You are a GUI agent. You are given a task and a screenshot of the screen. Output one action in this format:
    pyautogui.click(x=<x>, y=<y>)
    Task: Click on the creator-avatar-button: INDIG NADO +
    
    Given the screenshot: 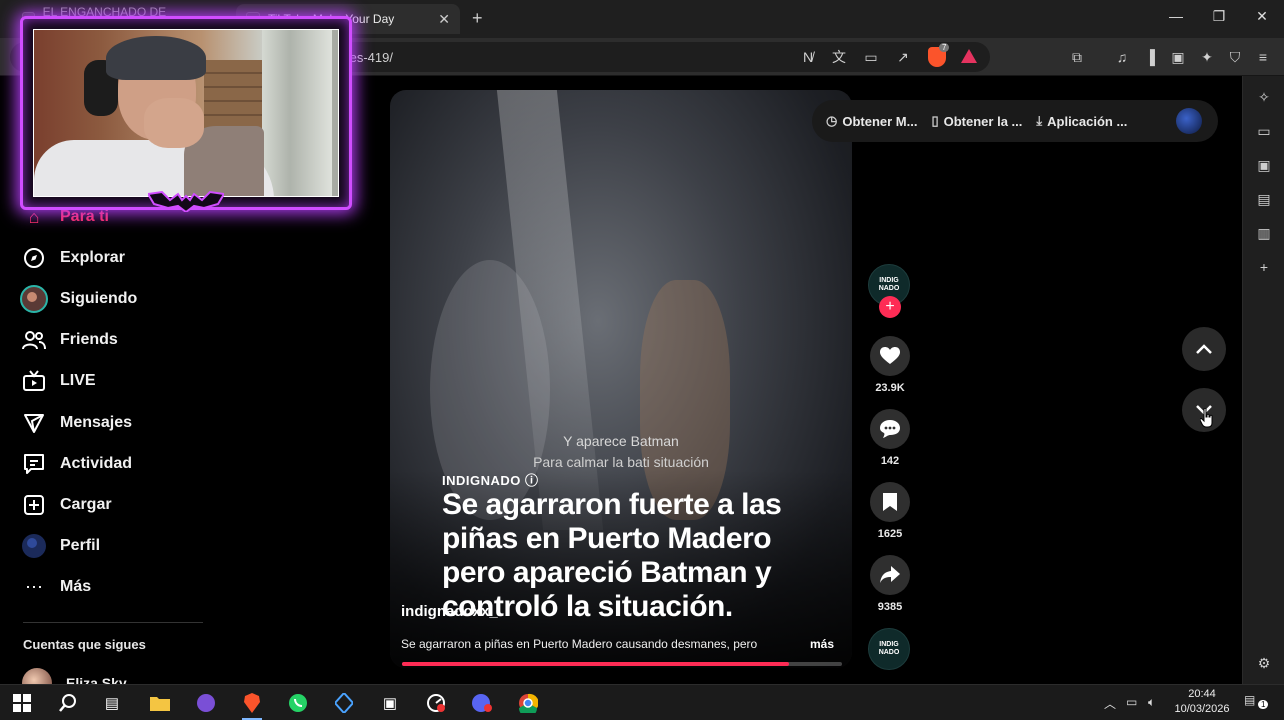 What is the action you would take?
    pyautogui.click(x=890, y=291)
    